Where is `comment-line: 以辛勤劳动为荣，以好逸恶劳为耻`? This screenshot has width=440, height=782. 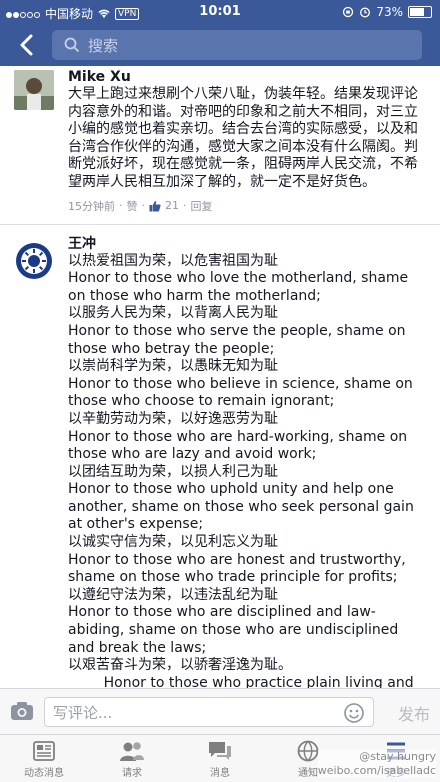 comment-line: 以辛勤劳动为荣，以好逸恶劳为耻 is located at coordinates (173, 418).